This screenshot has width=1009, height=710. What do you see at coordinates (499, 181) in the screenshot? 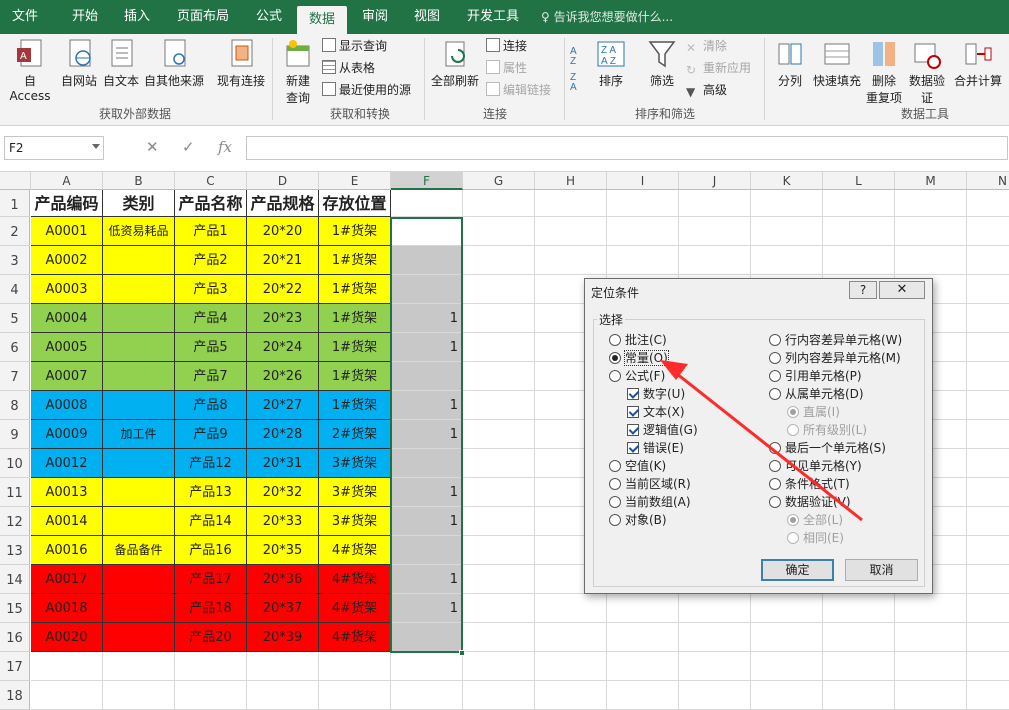
I see `column-header-g: G` at bounding box center [499, 181].